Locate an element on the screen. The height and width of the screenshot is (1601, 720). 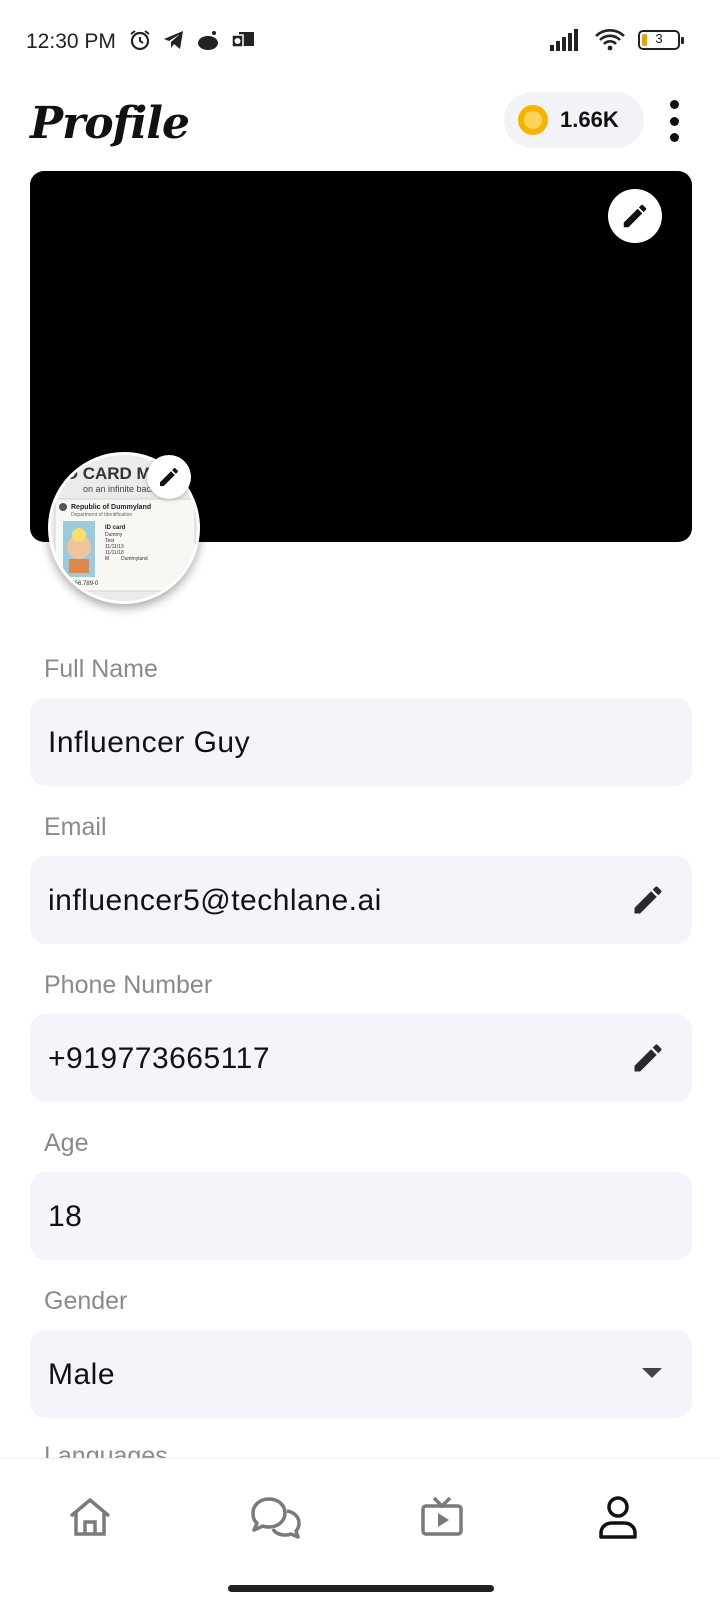
card-dept: Department of Identification is located at coordinates (101, 515).